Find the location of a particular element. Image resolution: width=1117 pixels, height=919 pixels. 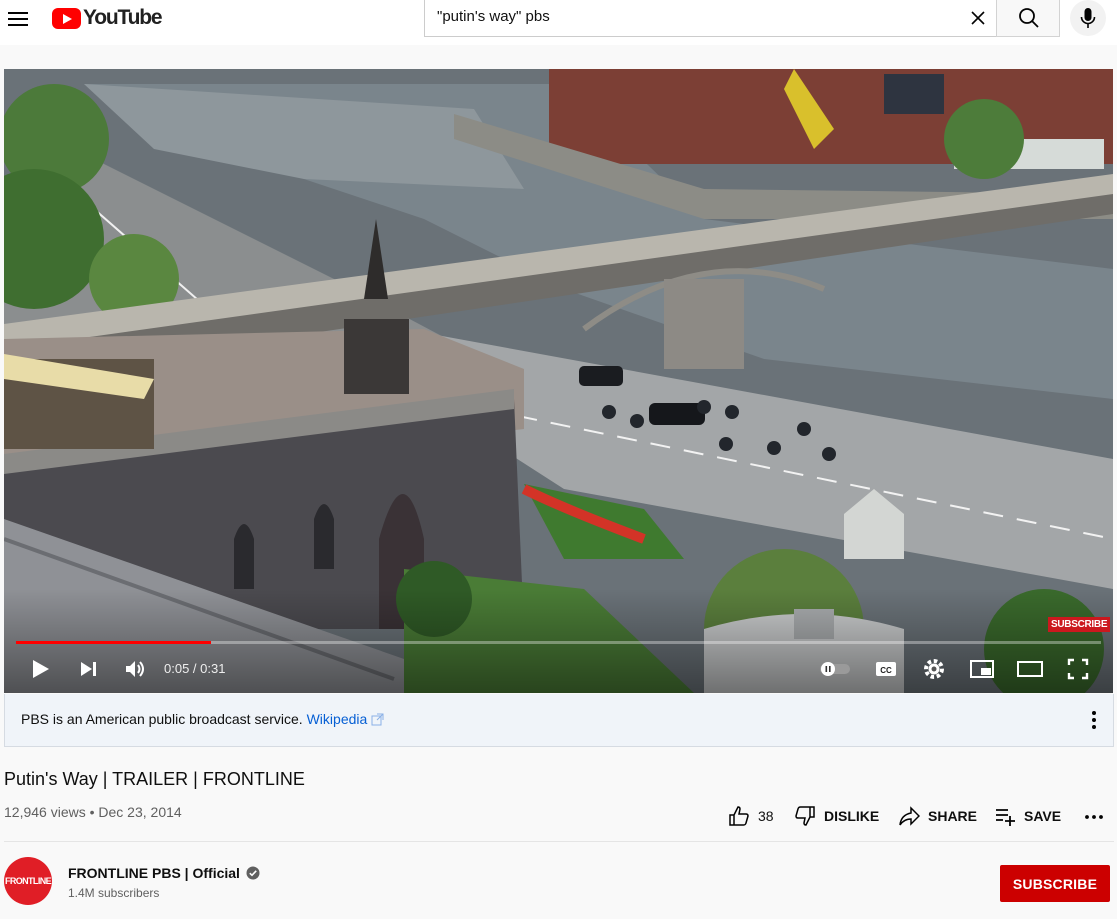

subscriber-count: 1.4M subscribers is located at coordinates (114, 893).